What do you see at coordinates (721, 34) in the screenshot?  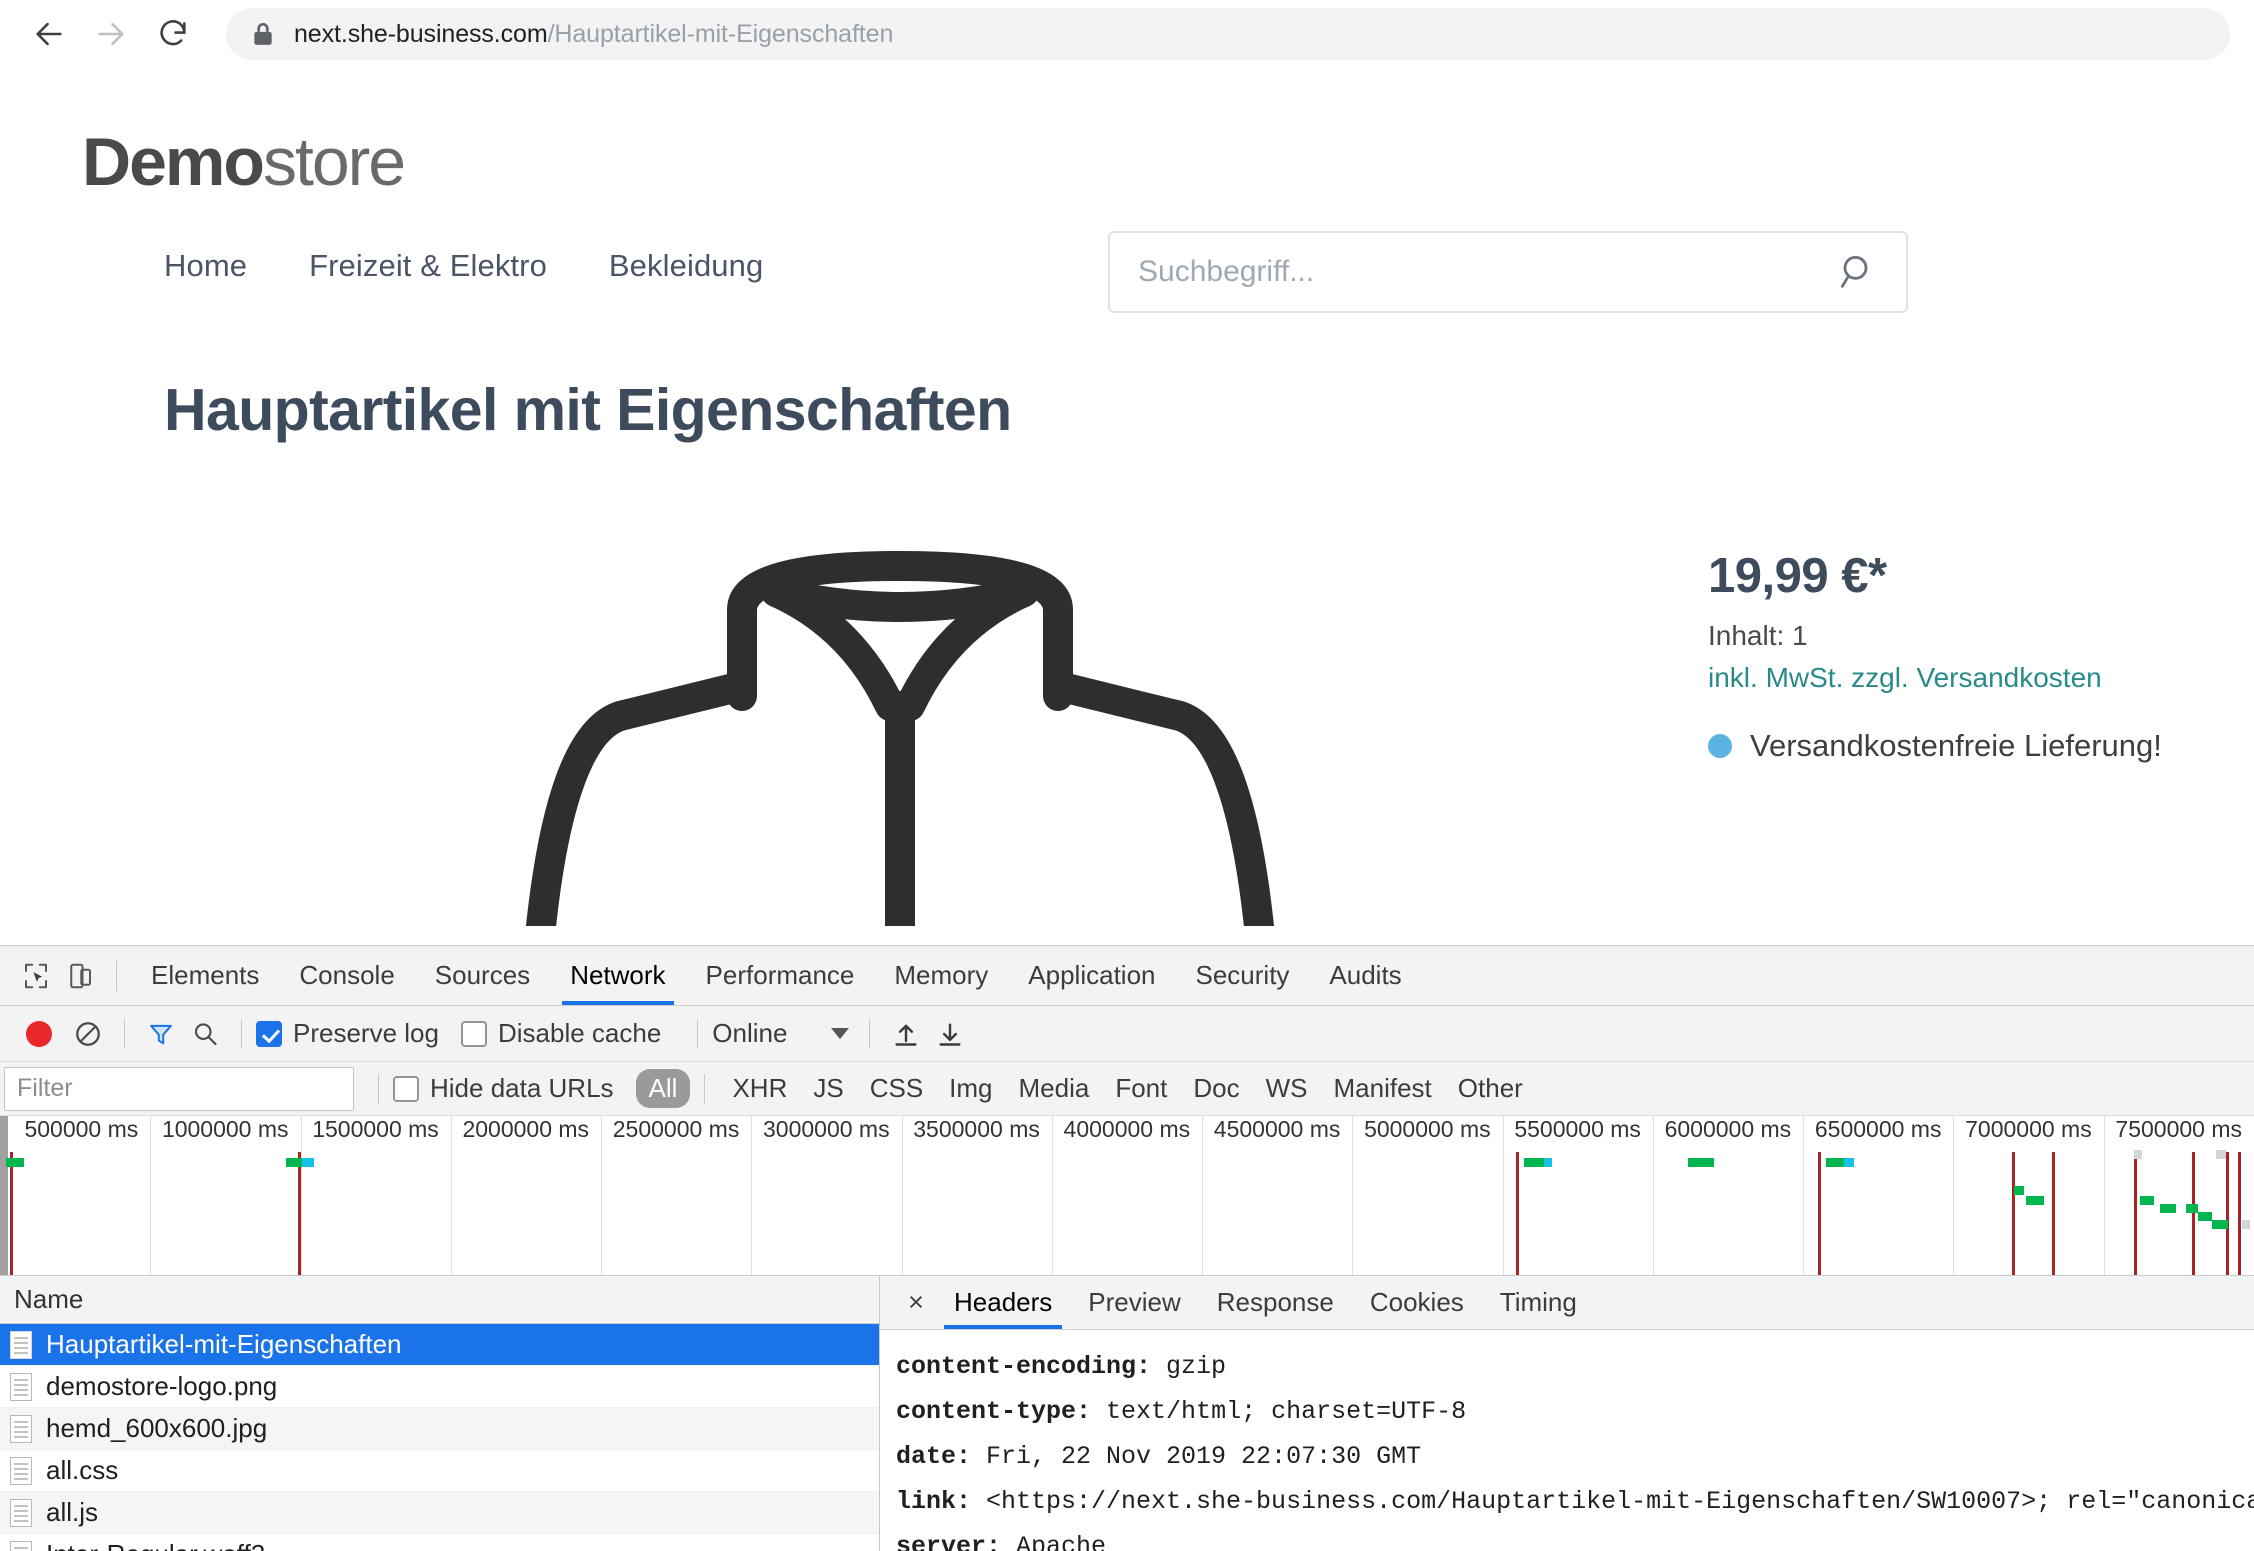 I see `url-path: /Hauptartikel-mit-Eigenschaften` at bounding box center [721, 34].